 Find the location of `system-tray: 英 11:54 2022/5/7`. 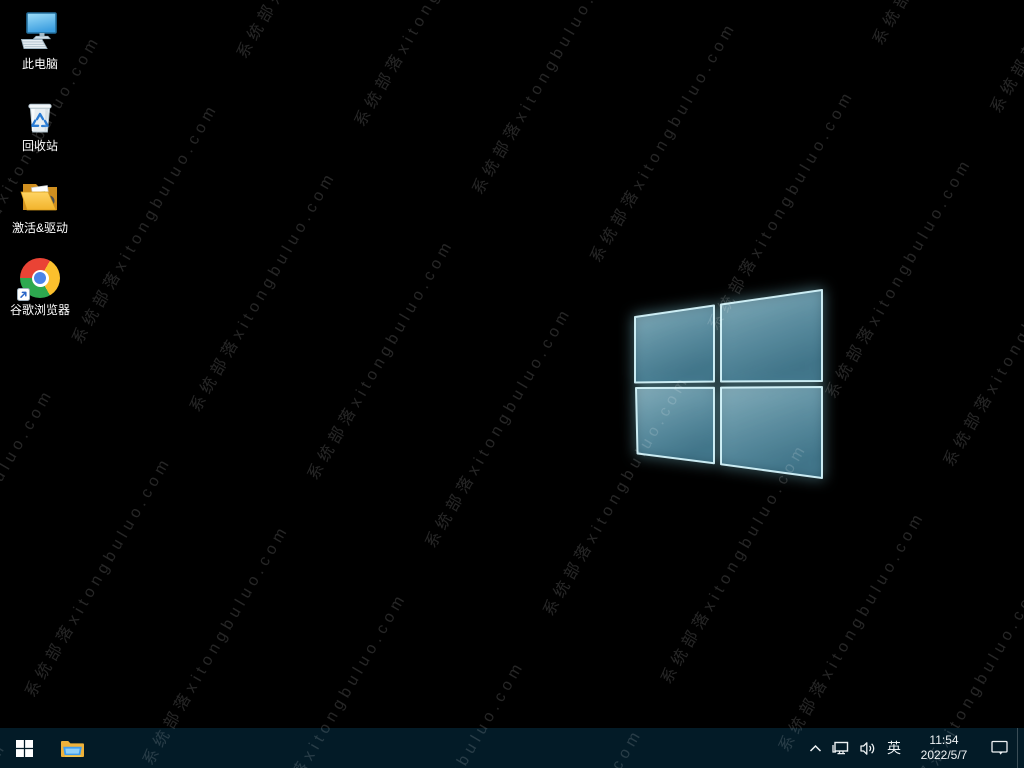

system-tray: 英 11:54 2022/5/7 is located at coordinates (913, 748).